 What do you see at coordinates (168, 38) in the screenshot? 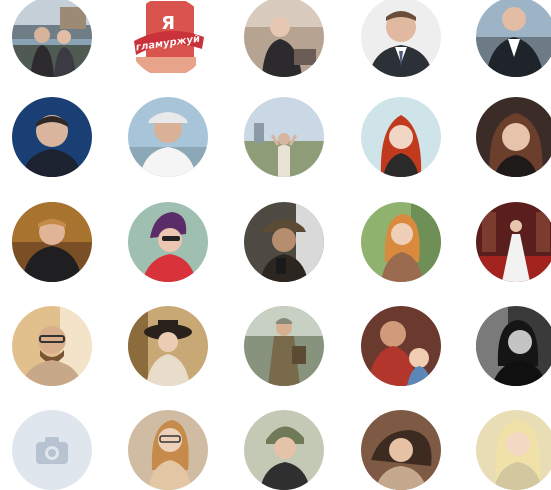
I see `avatar-2: Я гламуржуй` at bounding box center [168, 38].